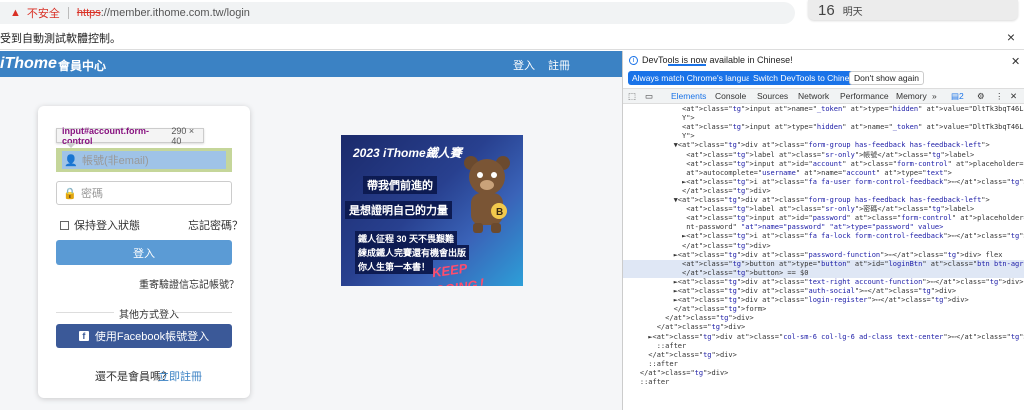 The width and height of the screenshot is (1024, 410). I want to click on security-label: 不安全, so click(43, 13).